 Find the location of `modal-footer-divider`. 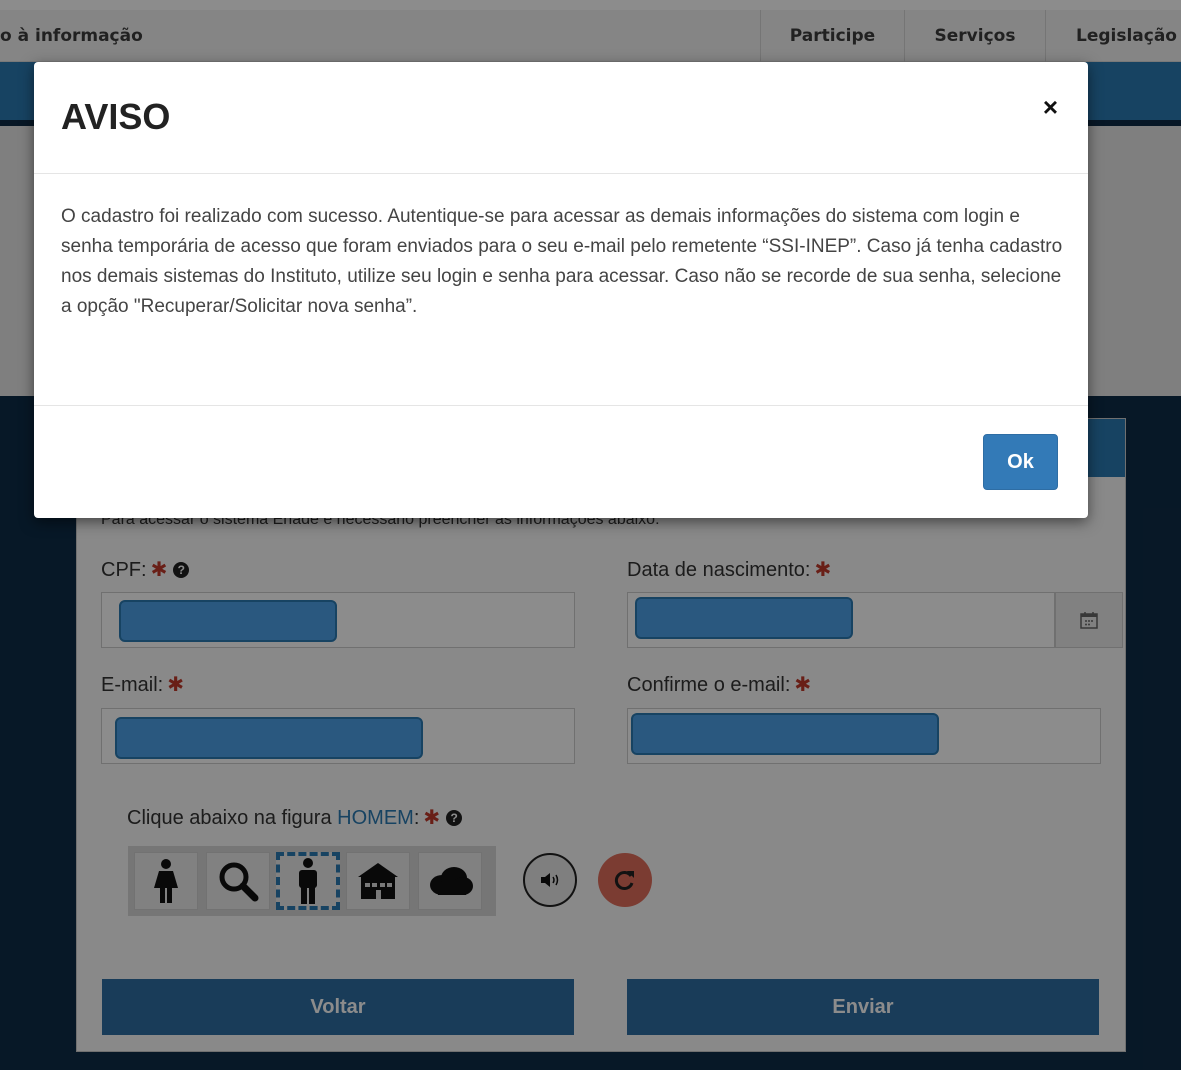

modal-footer-divider is located at coordinates (561, 405).